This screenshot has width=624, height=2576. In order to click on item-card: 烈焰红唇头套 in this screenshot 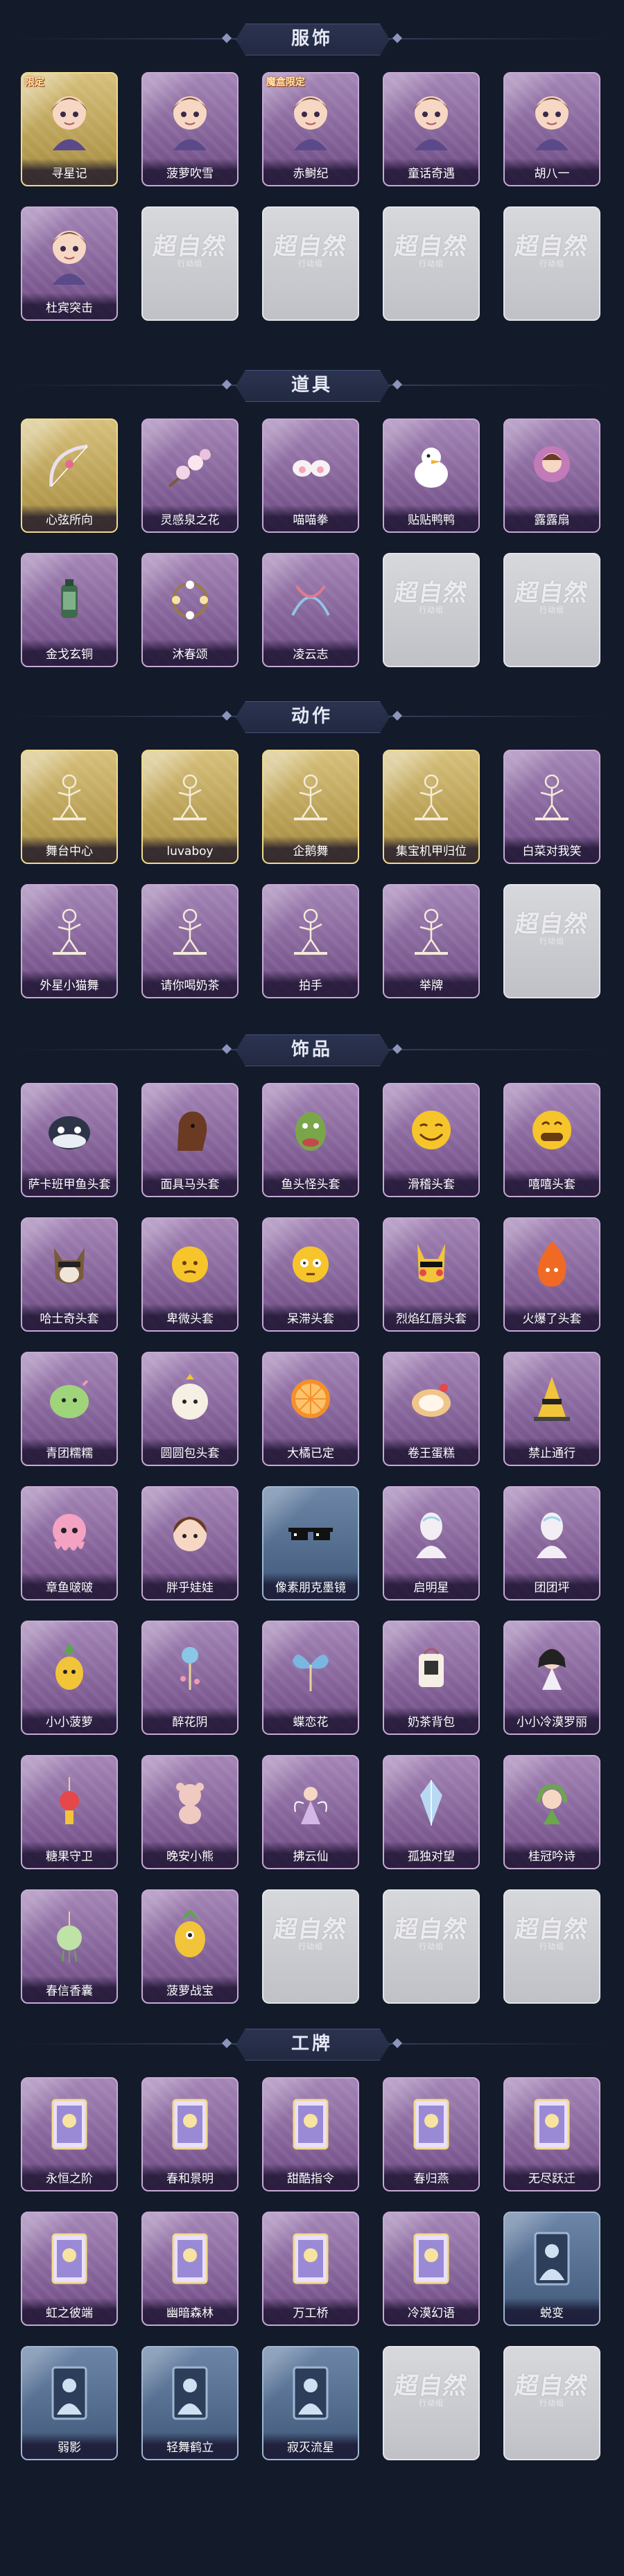, I will do `click(431, 1274)`.